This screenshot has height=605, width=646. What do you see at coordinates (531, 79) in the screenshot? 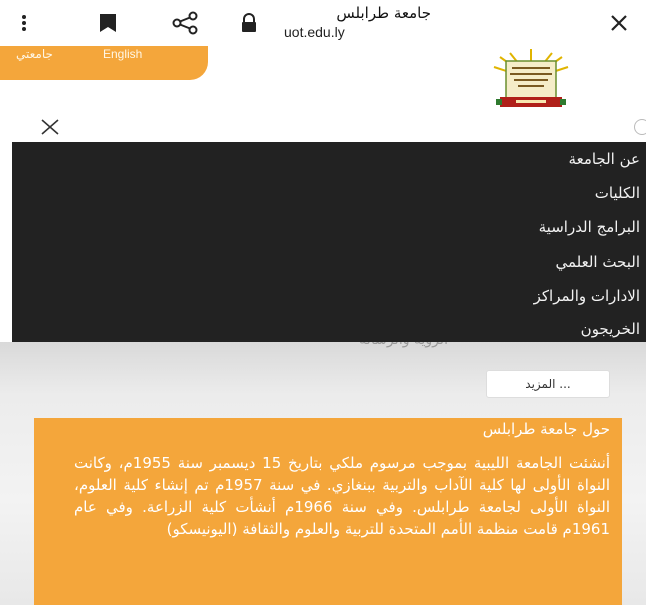
I see `university-logo` at bounding box center [531, 79].